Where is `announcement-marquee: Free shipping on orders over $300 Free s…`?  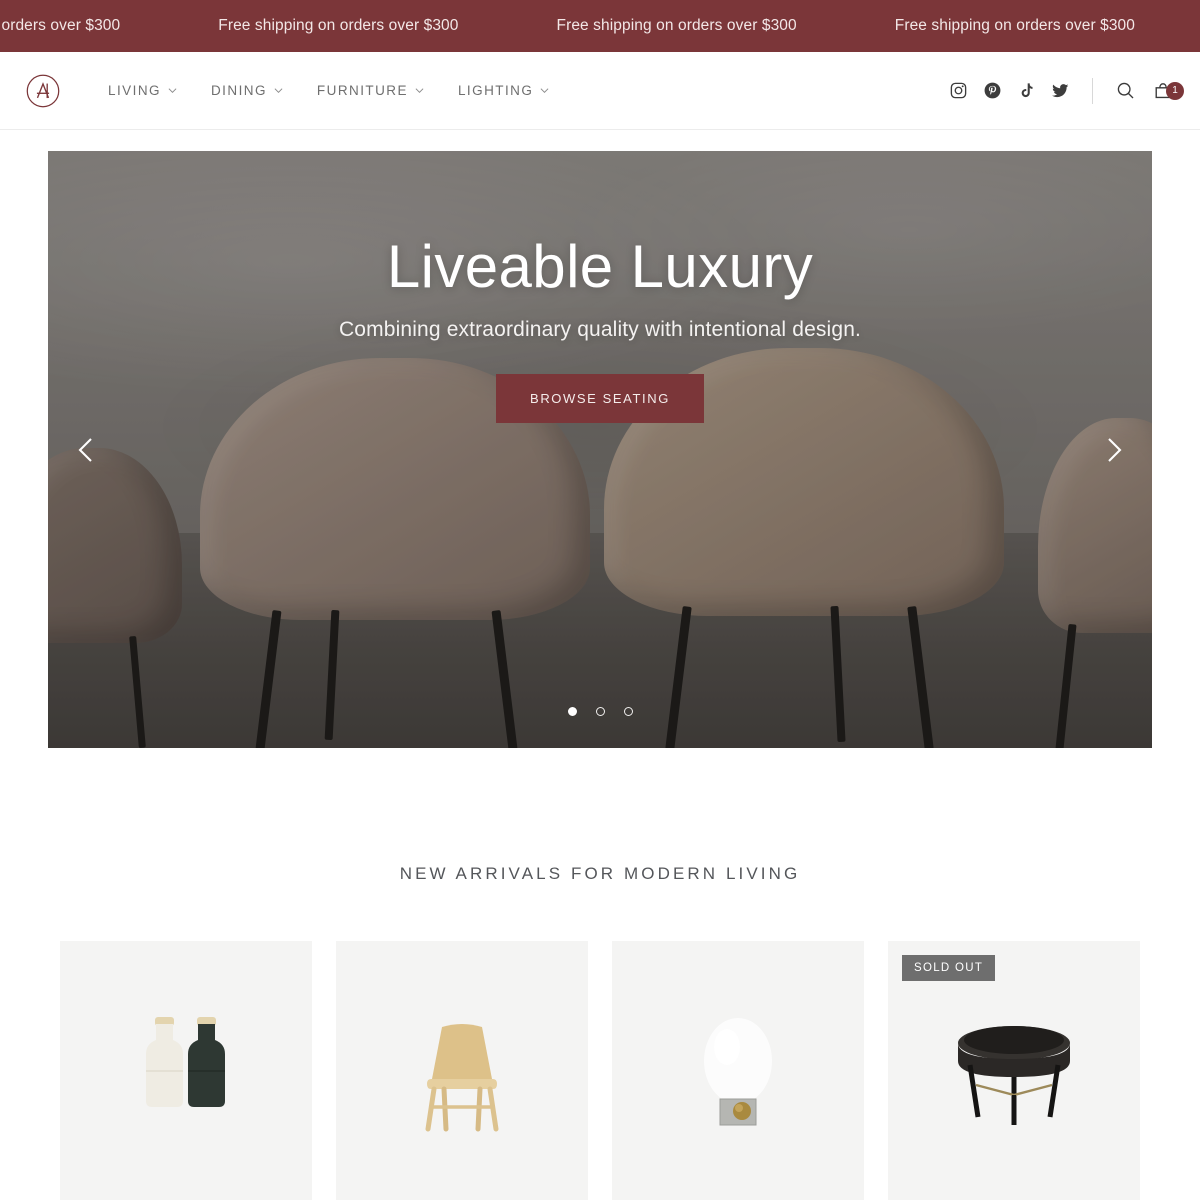
announcement-marquee: Free shipping on orders over $300 Free s… is located at coordinates (600, 26).